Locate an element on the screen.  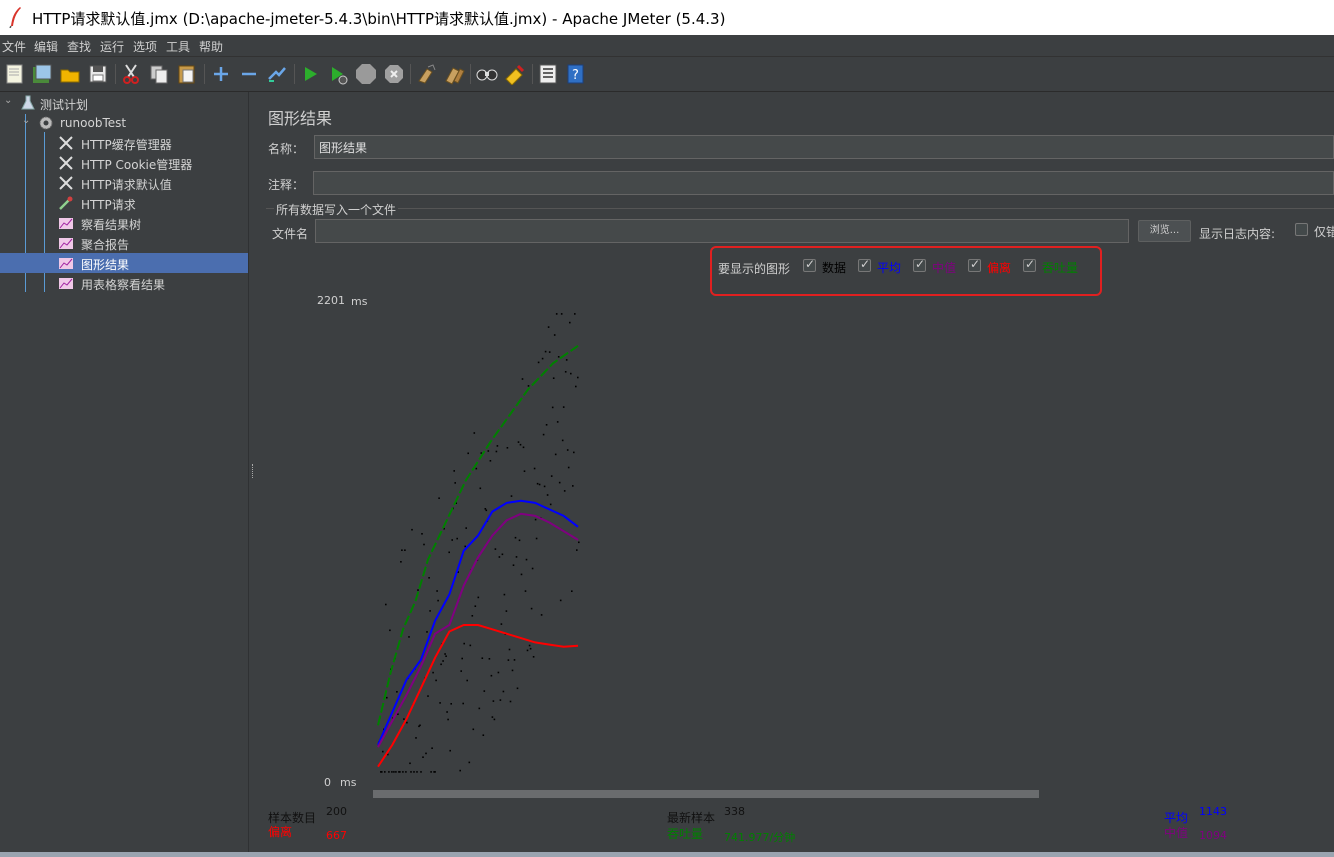
tree-node-http-request: HTTP请求 is located at coordinates (124, 203).